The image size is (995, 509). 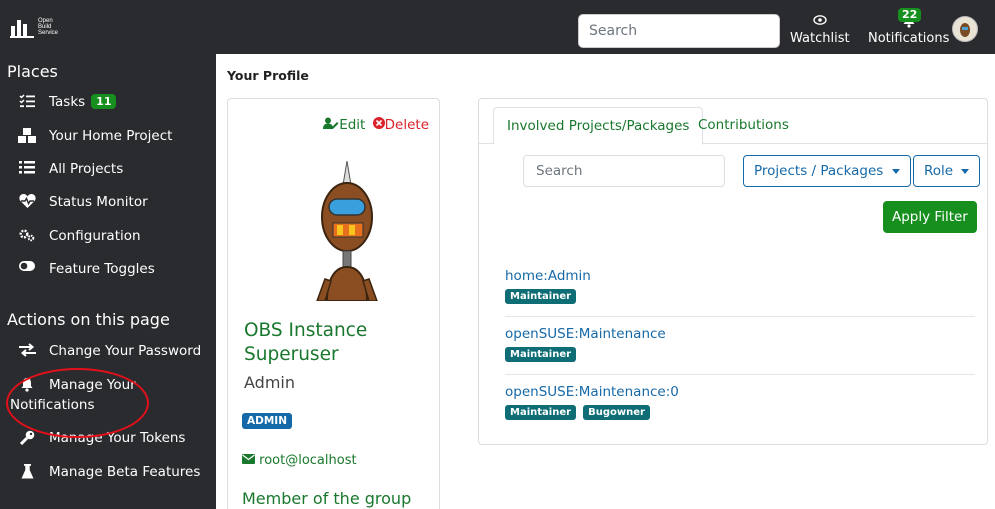 I want to click on tab-contributions: Contributions, so click(x=743, y=126).